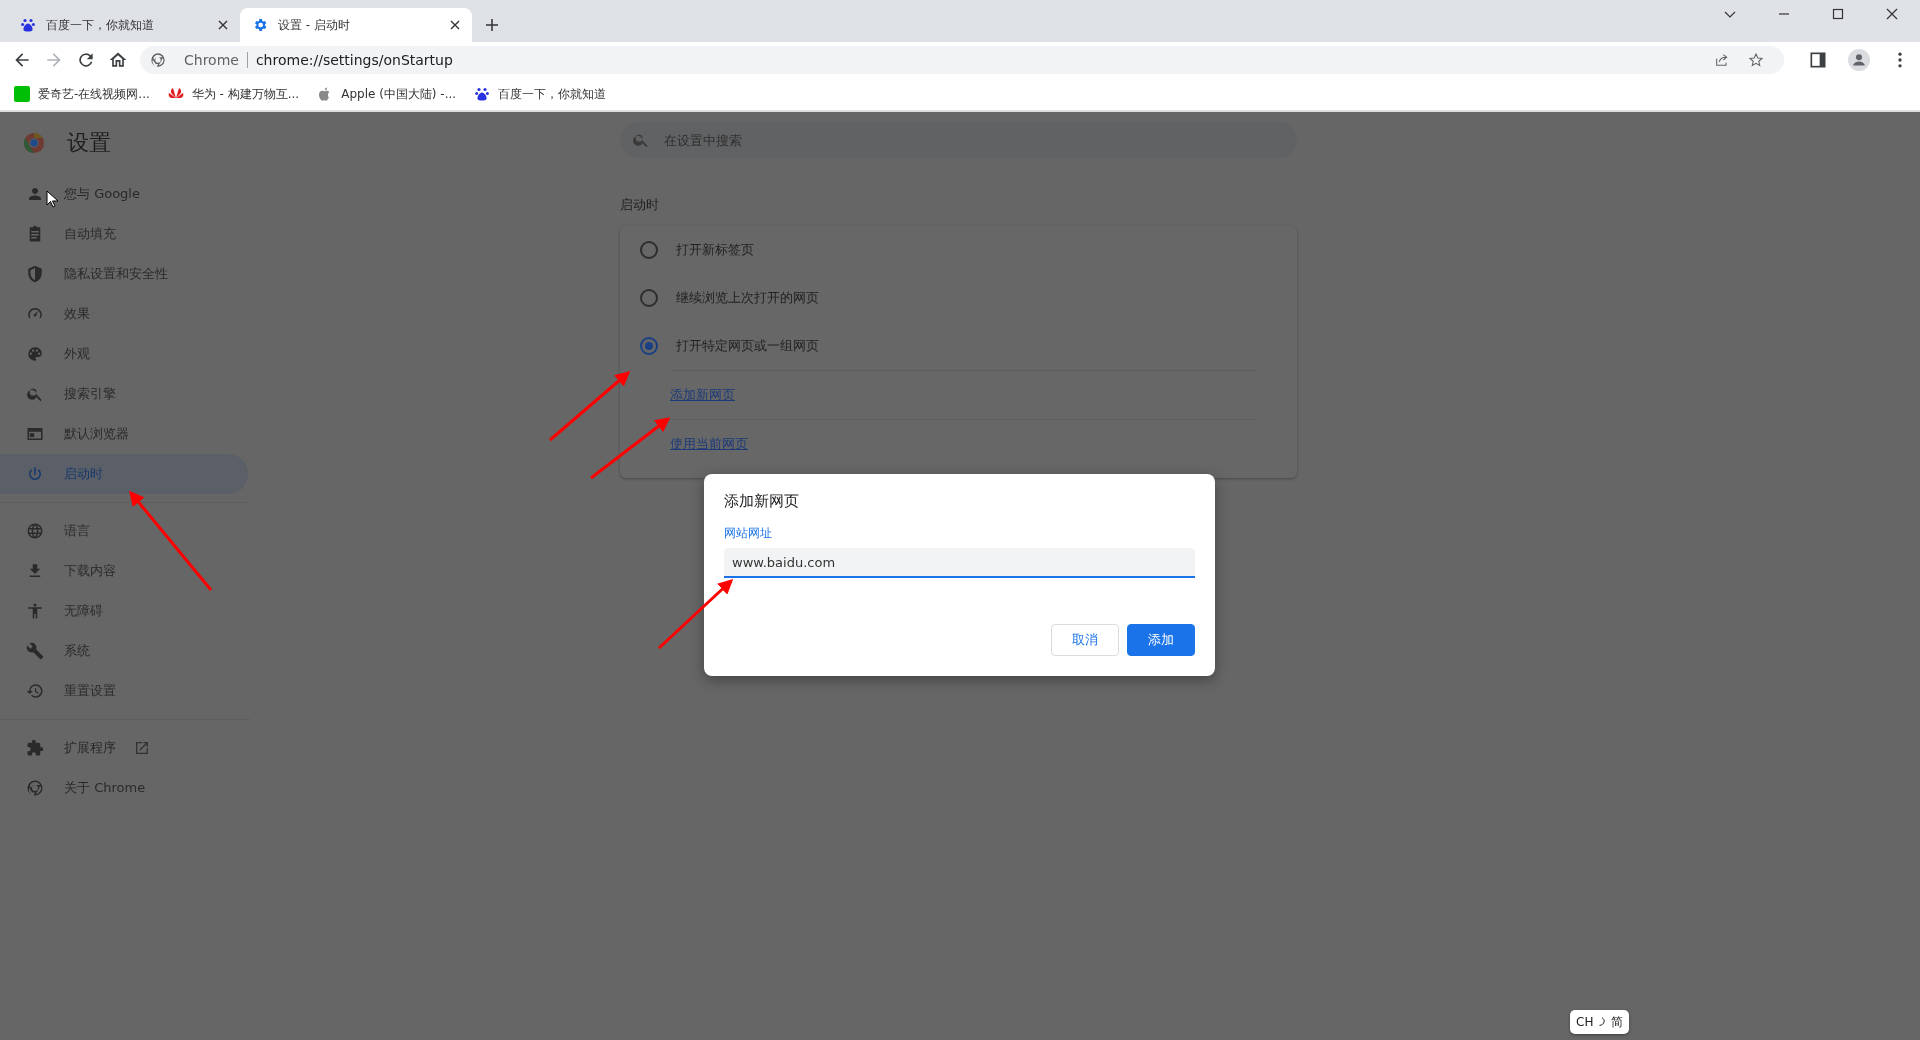  Describe the element at coordinates (34, 143) in the screenshot. I see `chrome-logo-icon` at that location.